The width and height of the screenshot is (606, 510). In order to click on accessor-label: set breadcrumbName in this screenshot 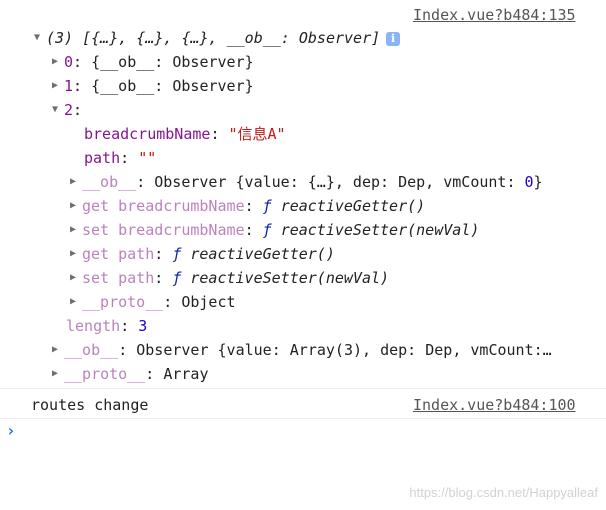, I will do `click(163, 230)`.